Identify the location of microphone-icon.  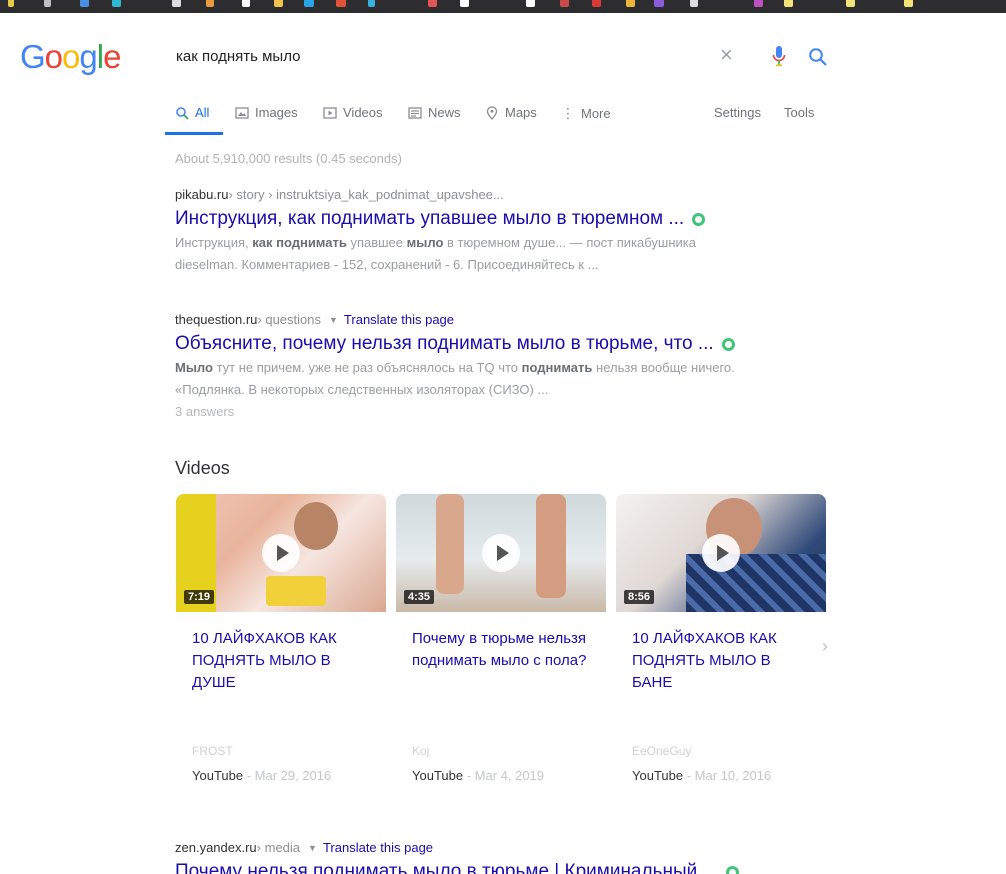
(779, 56).